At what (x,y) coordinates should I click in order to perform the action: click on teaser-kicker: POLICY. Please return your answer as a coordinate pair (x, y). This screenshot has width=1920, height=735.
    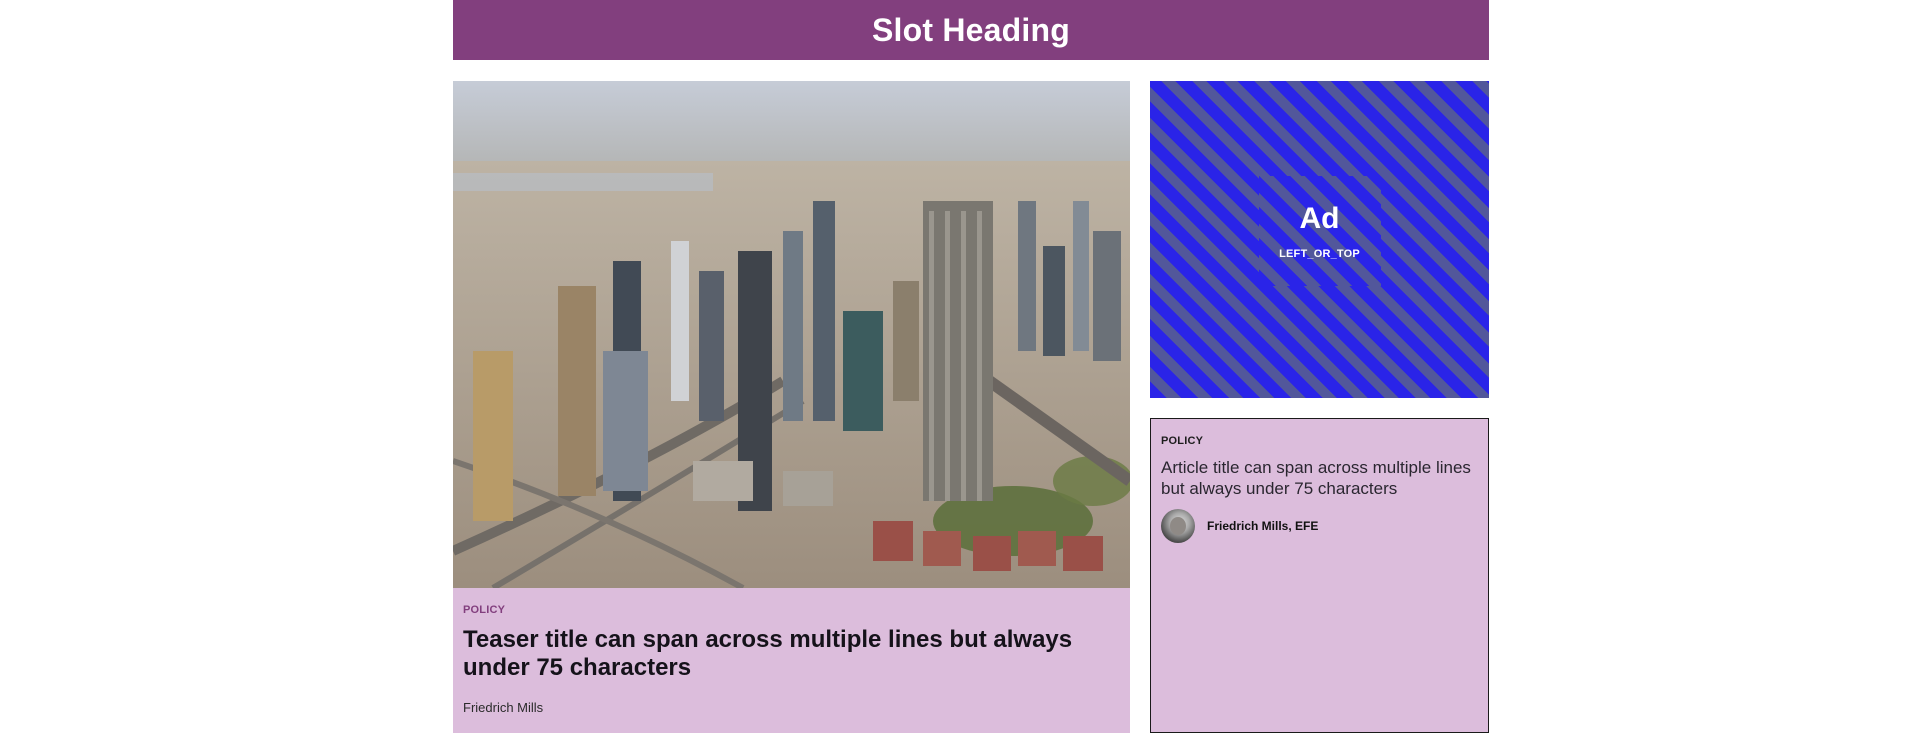
    Looking at the image, I should click on (791, 610).